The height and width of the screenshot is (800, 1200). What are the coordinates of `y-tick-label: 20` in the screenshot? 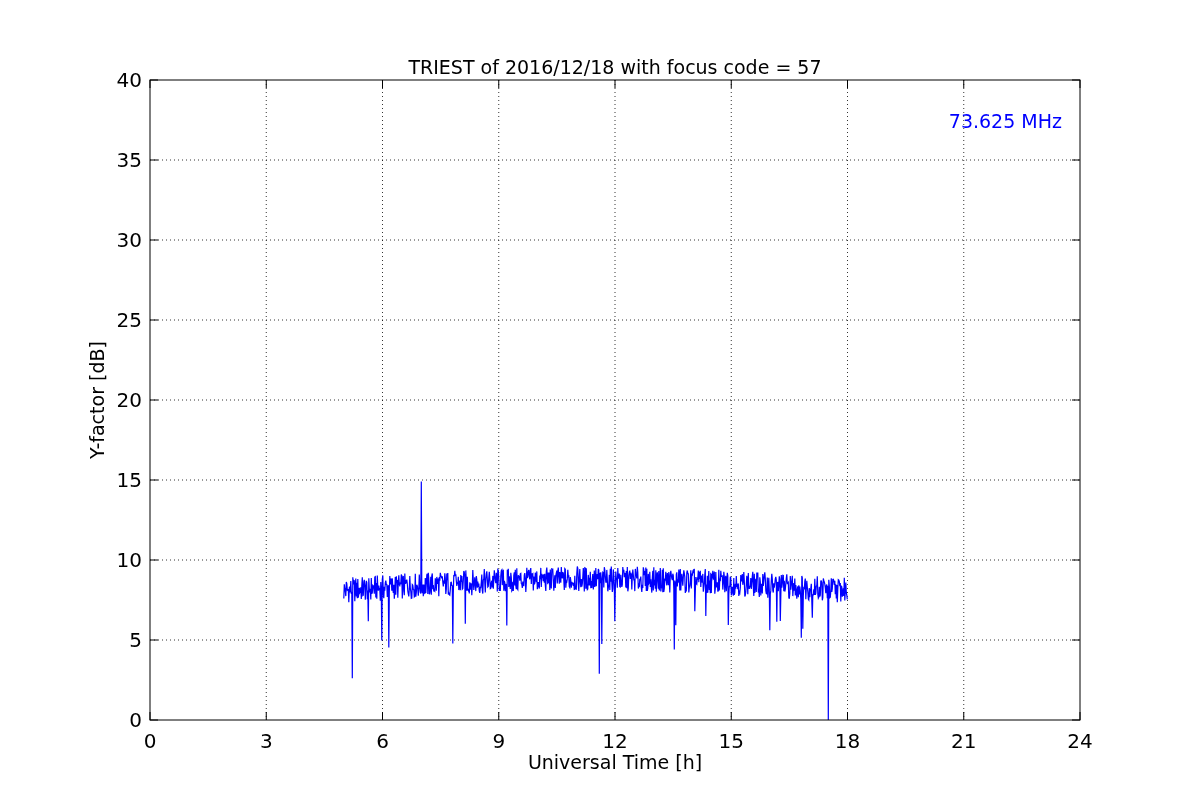 It's located at (129, 400).